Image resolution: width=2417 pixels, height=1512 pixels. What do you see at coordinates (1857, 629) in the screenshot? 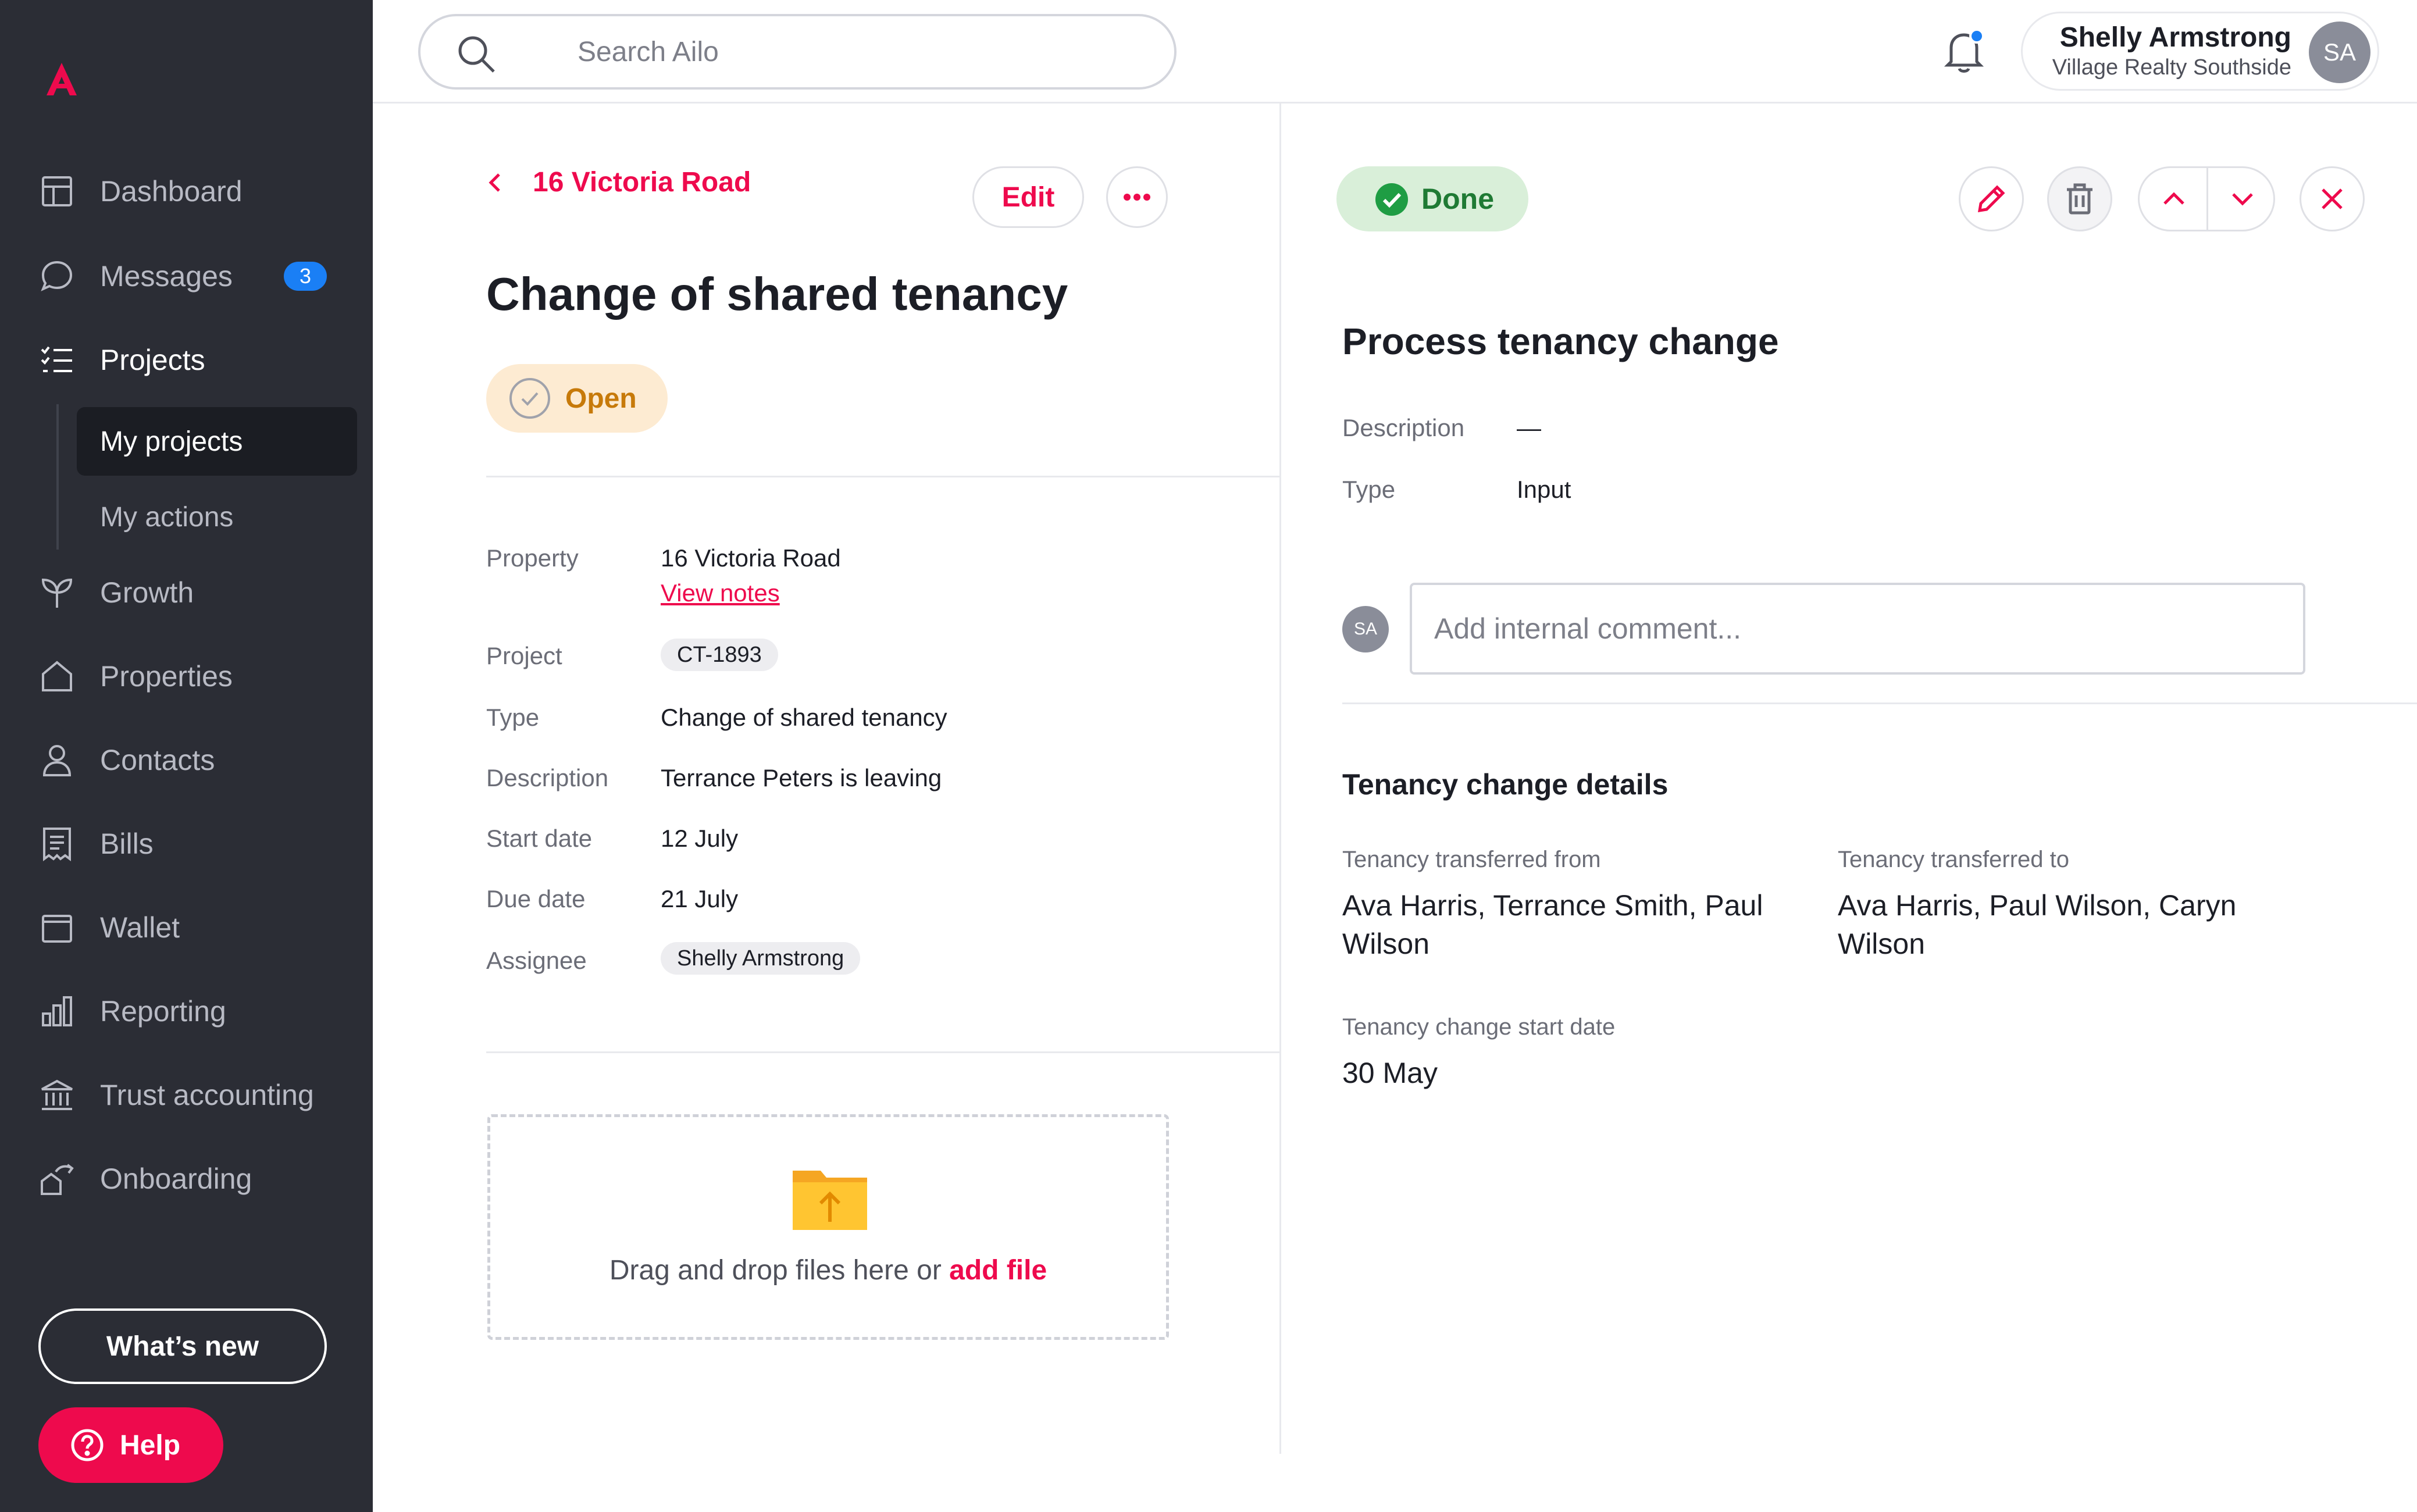
I see `internal-comment-input` at bounding box center [1857, 629].